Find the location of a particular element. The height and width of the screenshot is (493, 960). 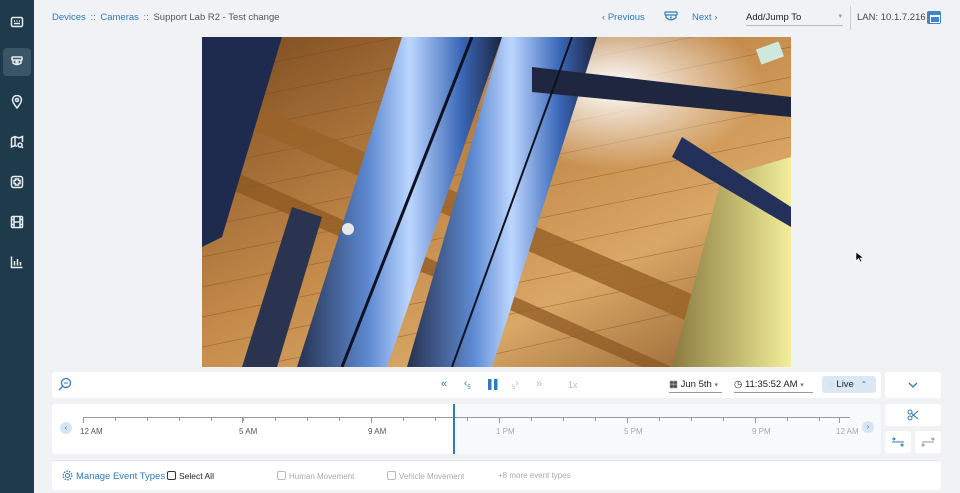

chevron-up-icon: ⌃ is located at coordinates (864, 384).